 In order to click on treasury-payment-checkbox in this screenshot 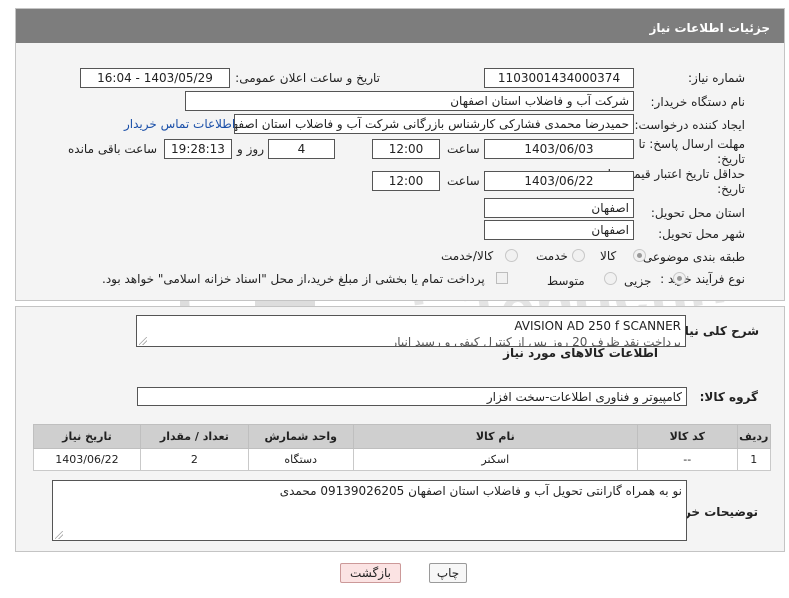, I will do `click(502, 278)`.